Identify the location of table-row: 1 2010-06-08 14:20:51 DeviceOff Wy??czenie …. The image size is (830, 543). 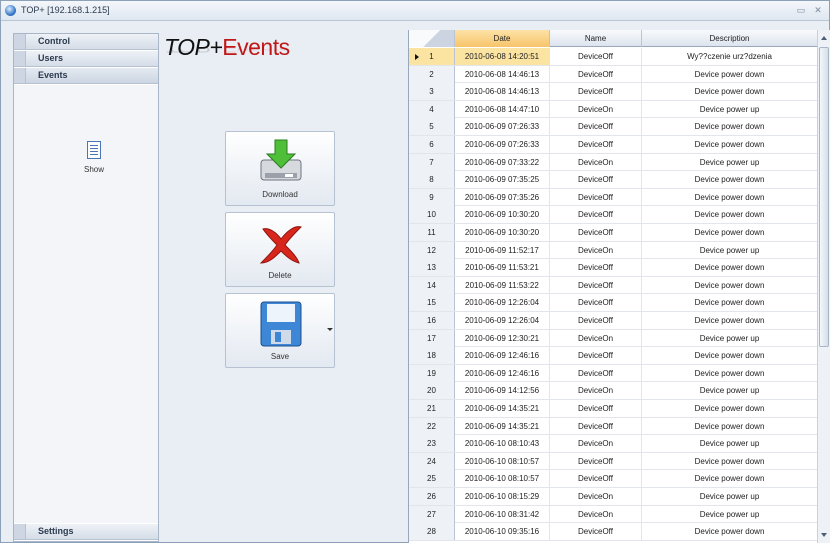
(613, 57).